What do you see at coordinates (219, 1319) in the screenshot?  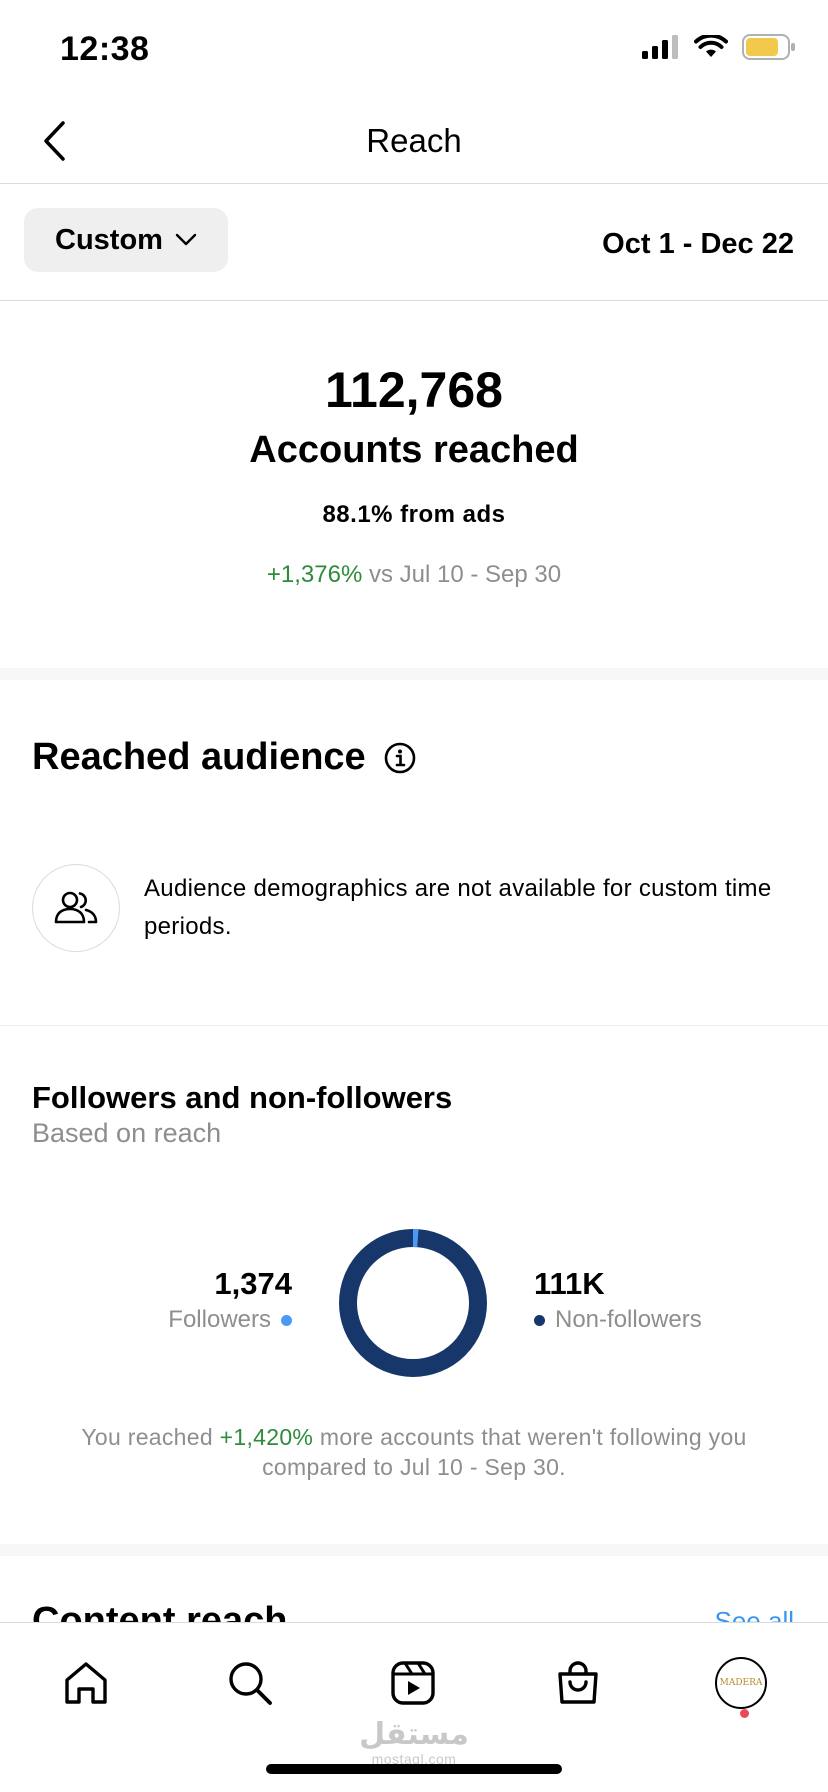 I see `followers-label: Followers` at bounding box center [219, 1319].